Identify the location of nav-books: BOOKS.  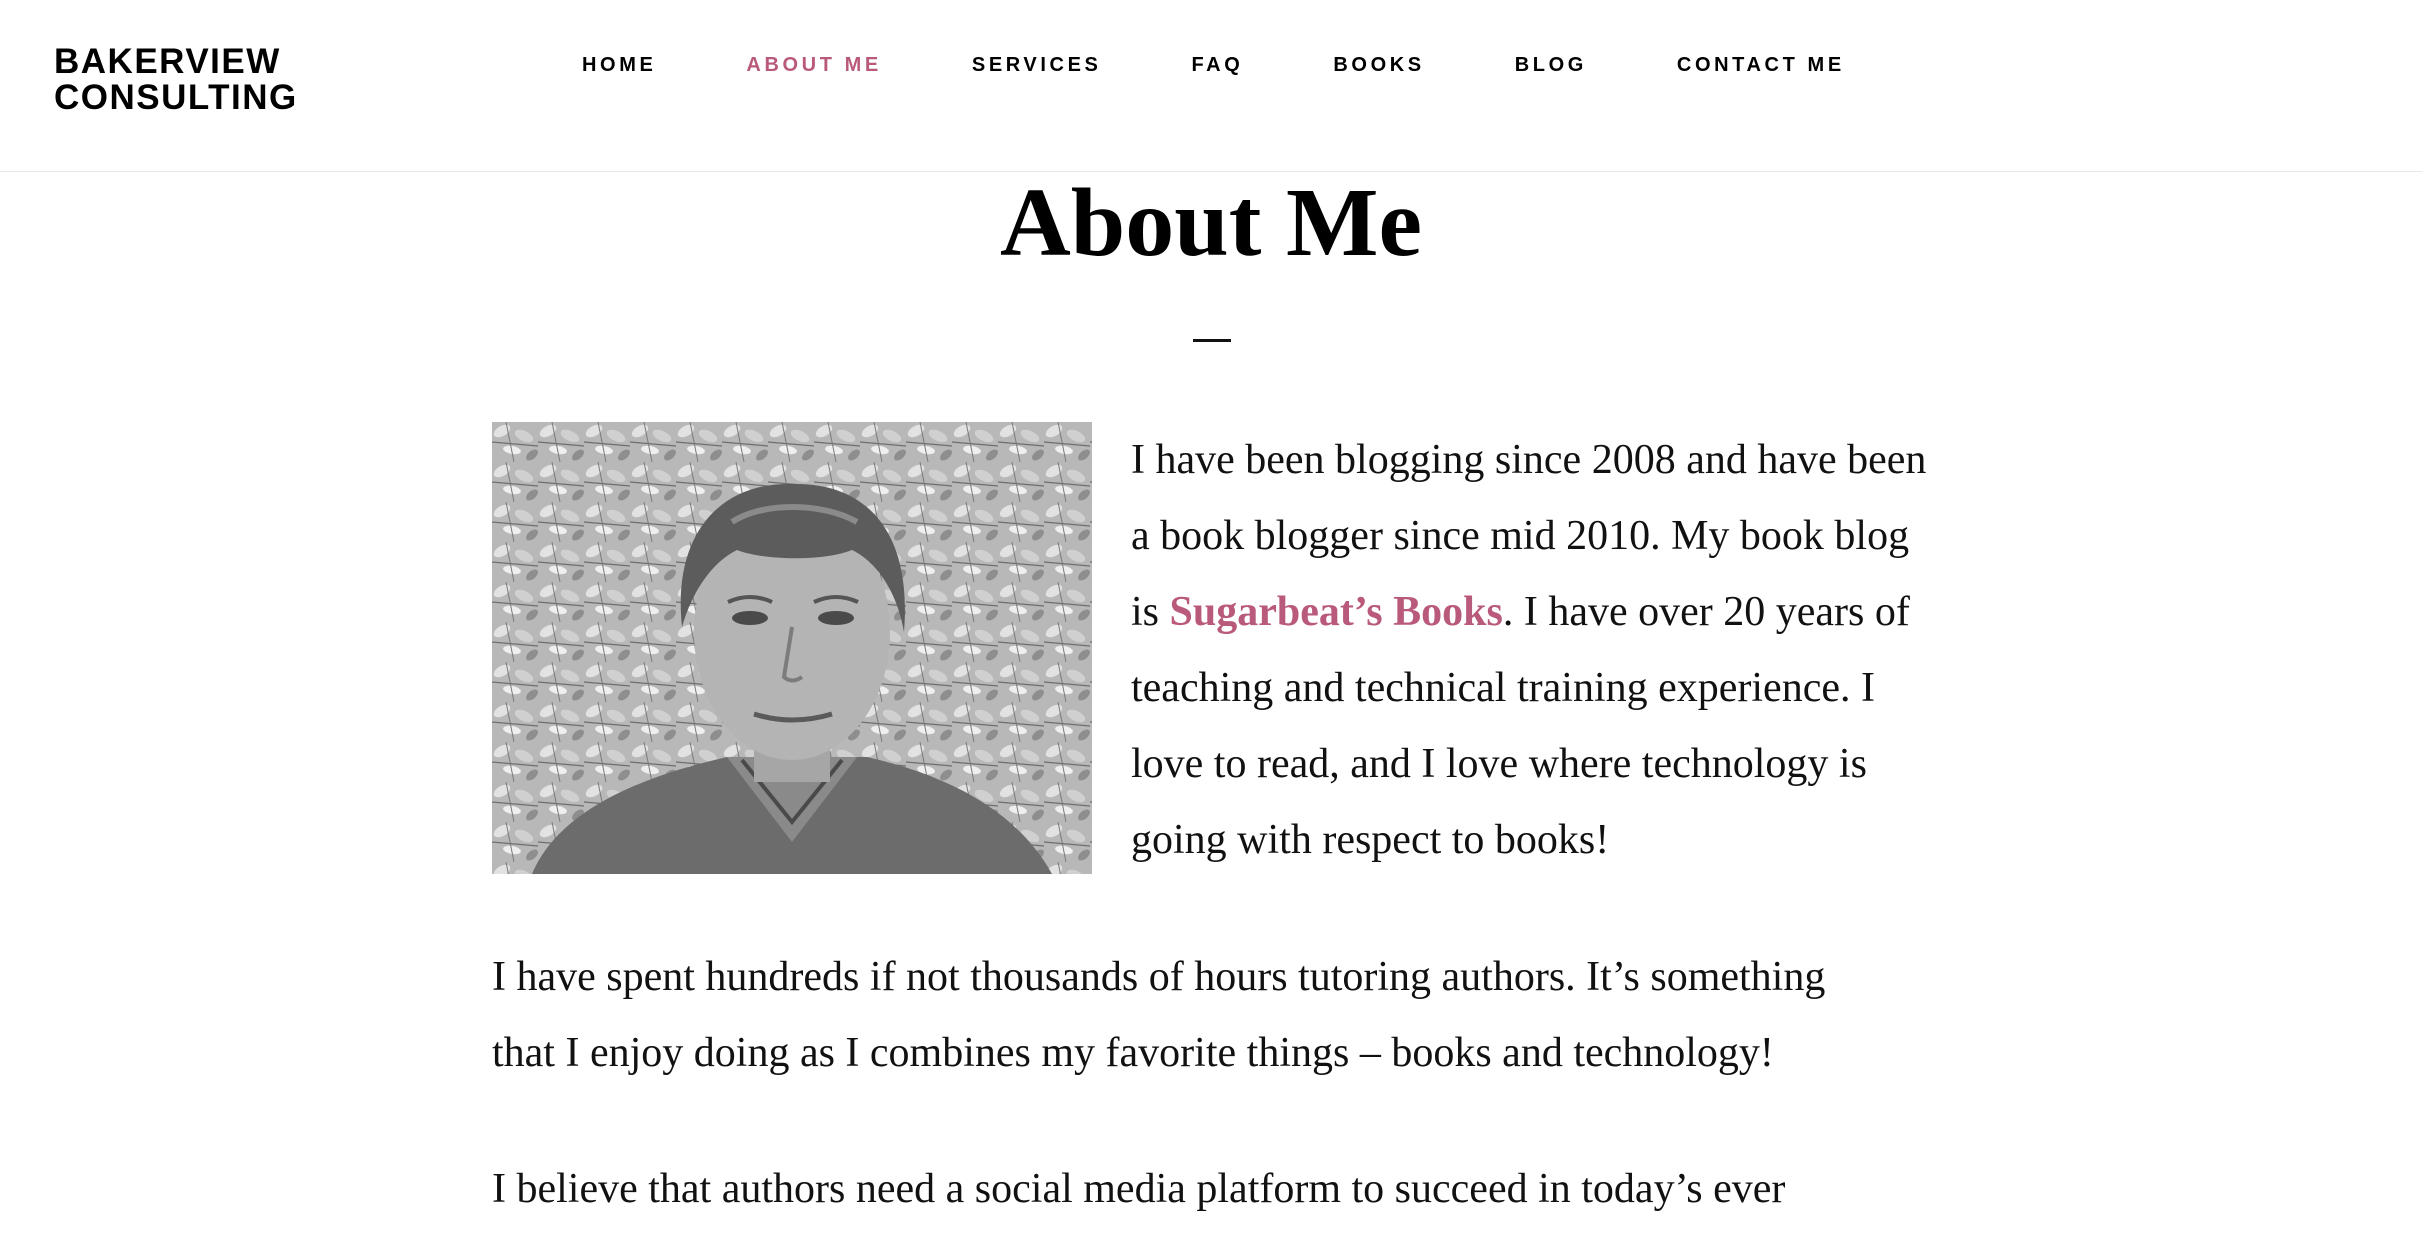
(1378, 65).